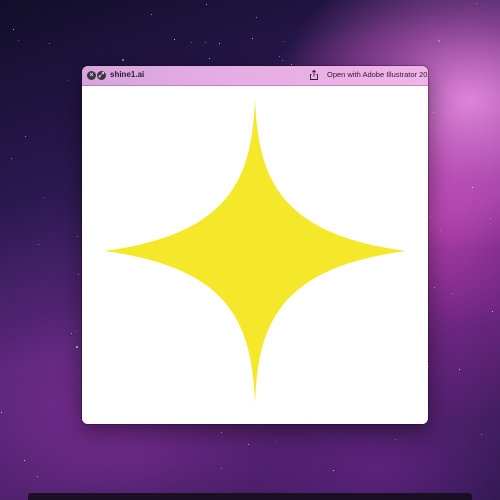 The image size is (500, 500). I want to click on close-icon: ×, so click(91, 75).